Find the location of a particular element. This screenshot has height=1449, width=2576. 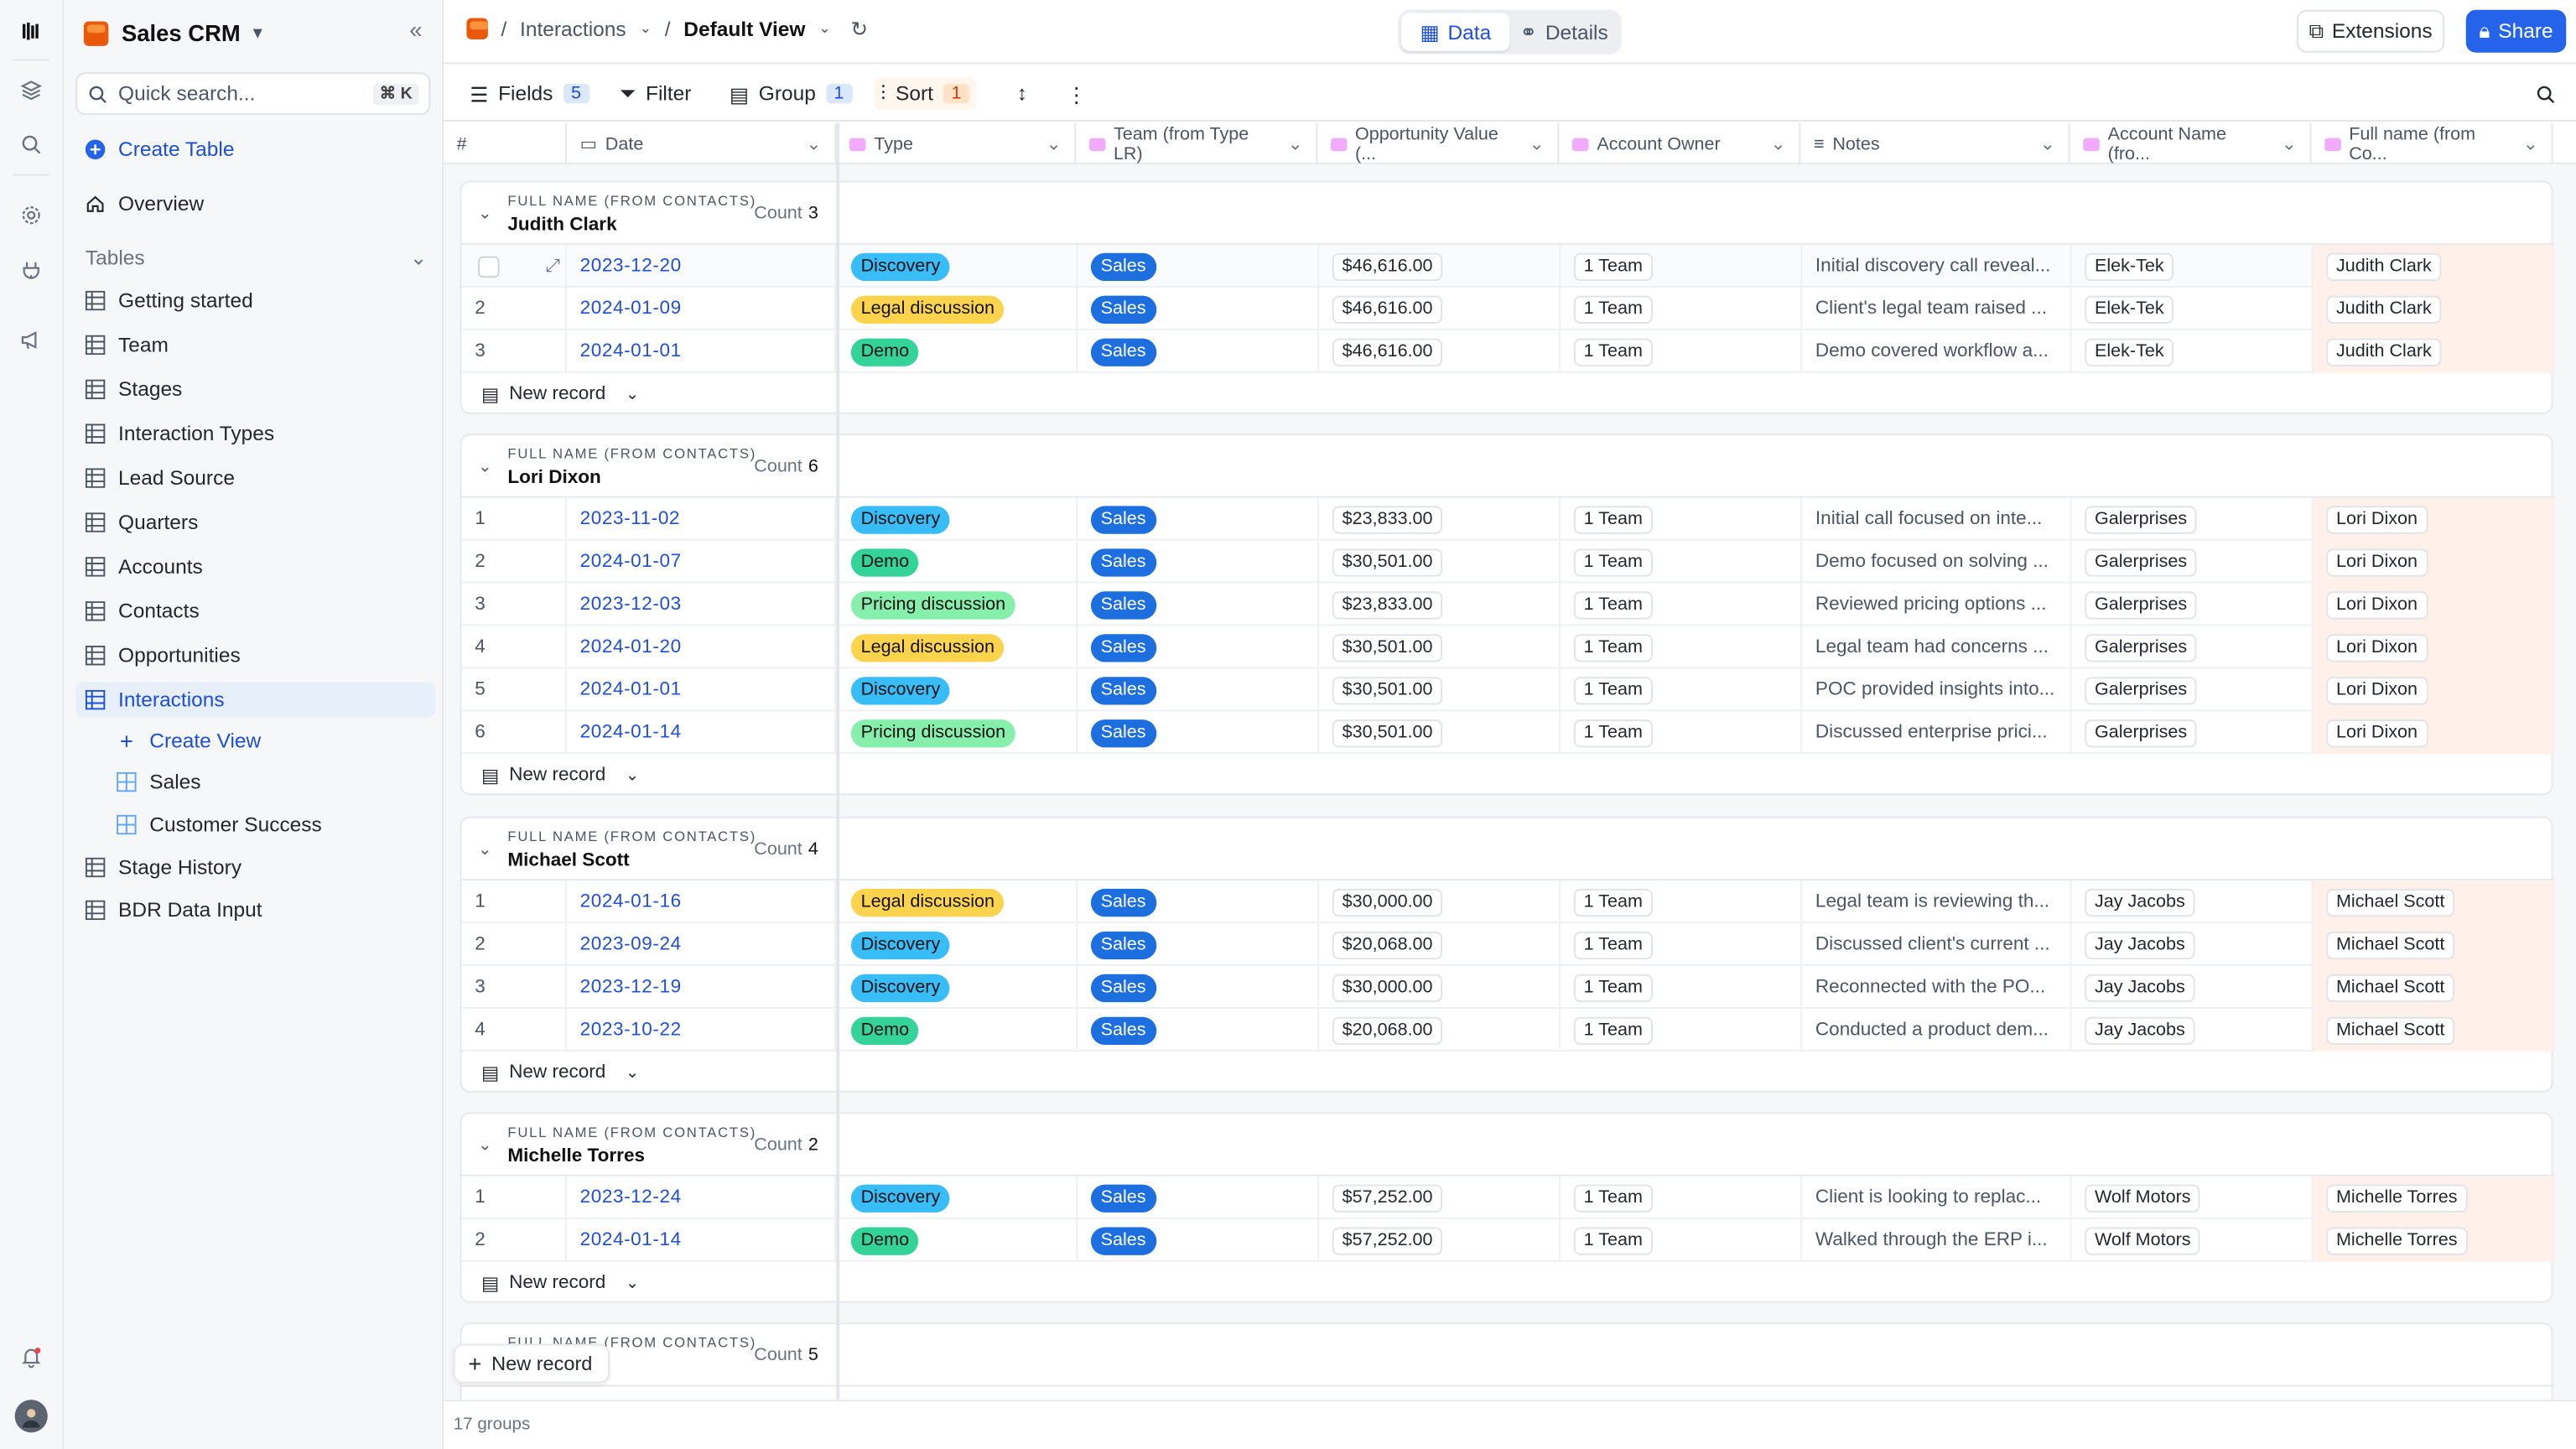

chevron-down-icon: ⌄ is located at coordinates (484, 468).